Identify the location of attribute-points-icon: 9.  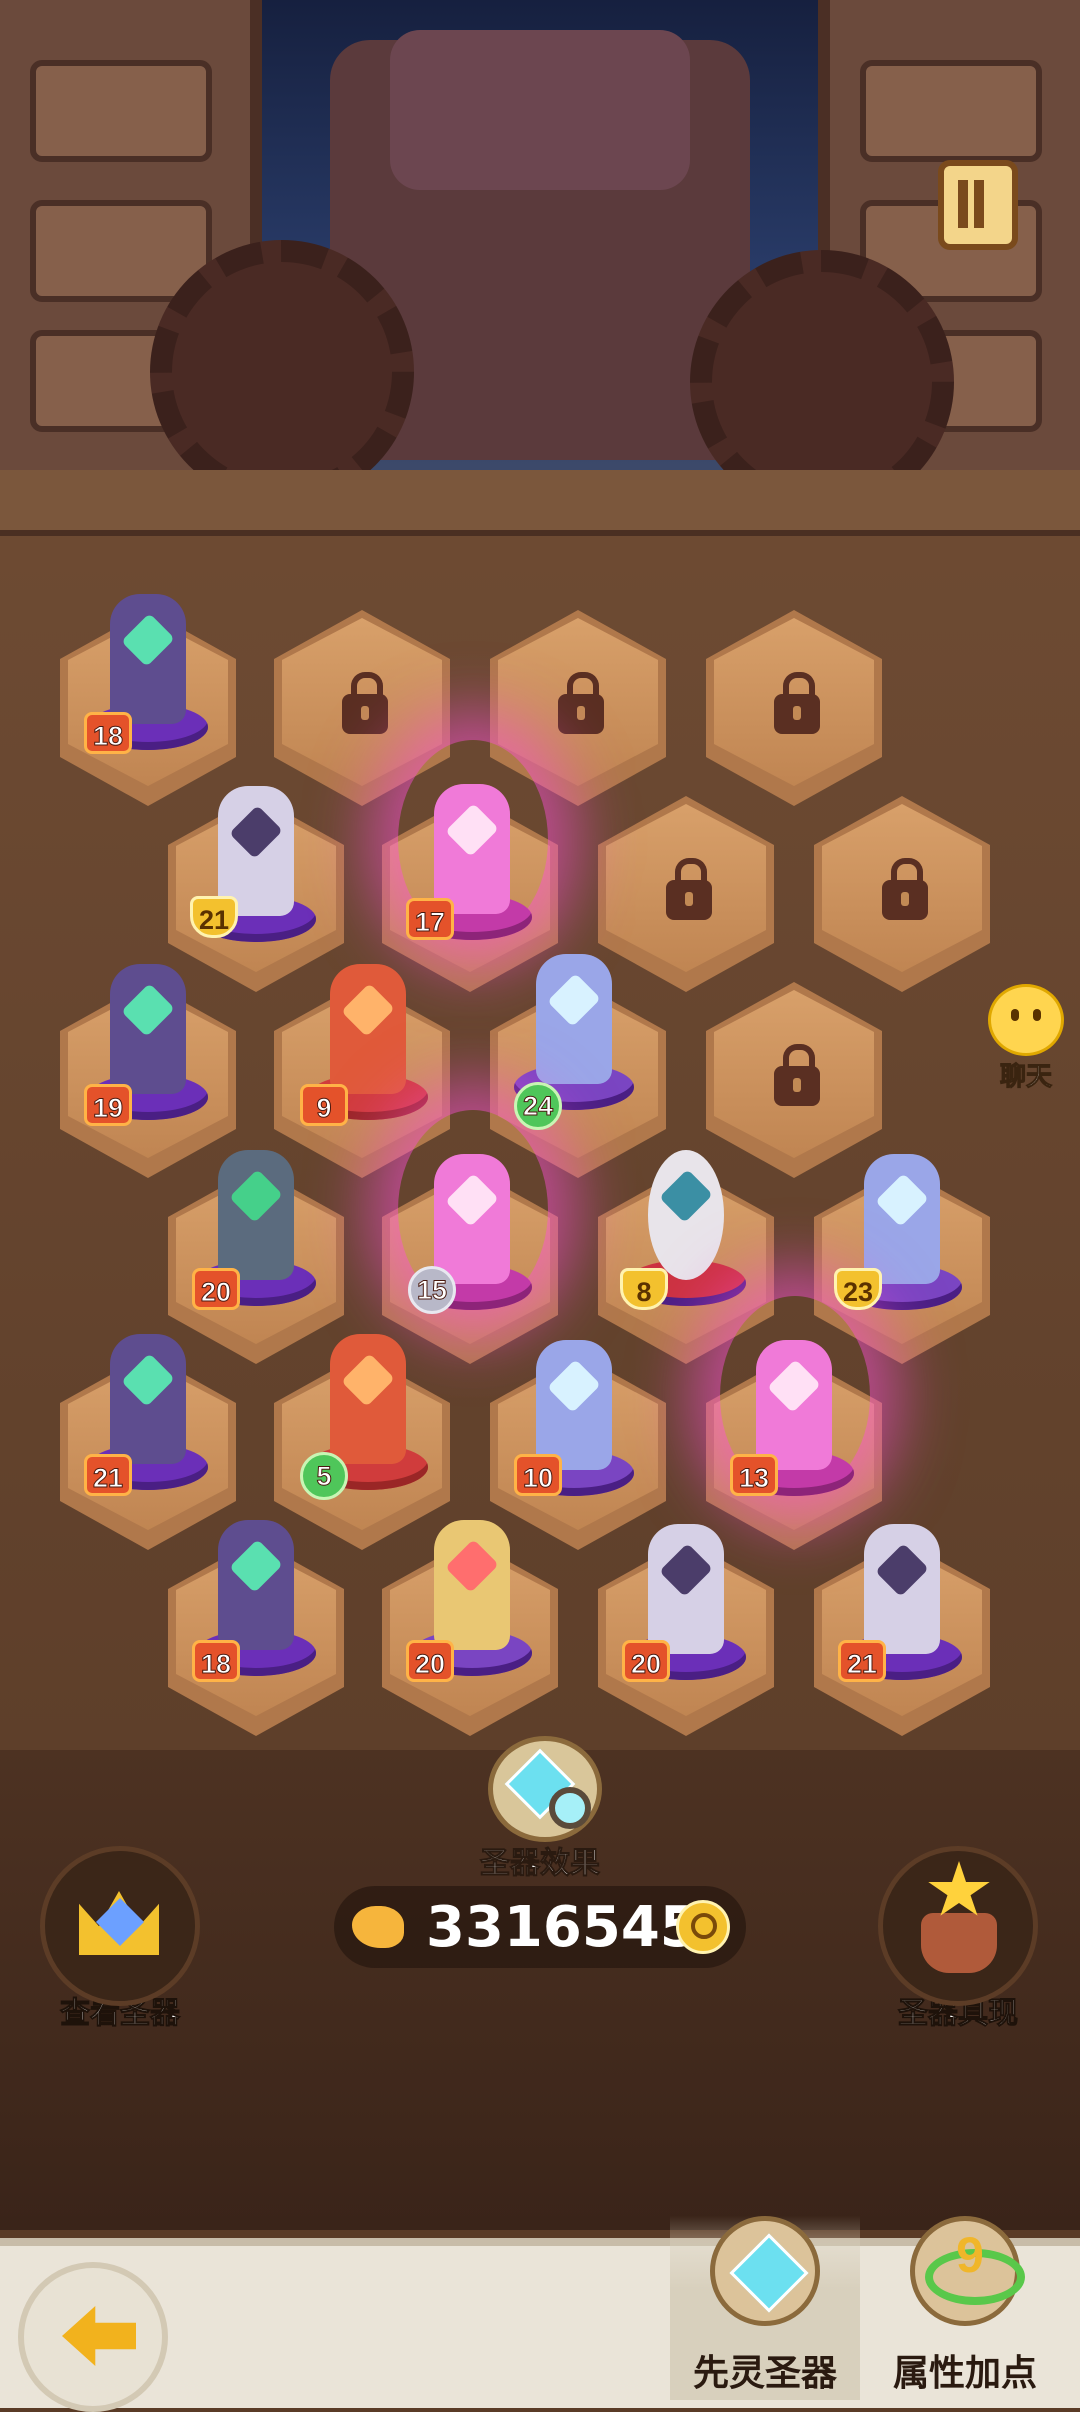
(967, 2271).